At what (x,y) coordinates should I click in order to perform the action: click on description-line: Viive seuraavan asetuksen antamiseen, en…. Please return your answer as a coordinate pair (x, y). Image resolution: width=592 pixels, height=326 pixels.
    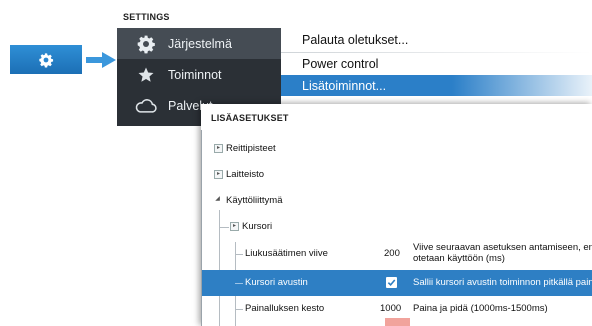
    Looking at the image, I should click on (502, 247).